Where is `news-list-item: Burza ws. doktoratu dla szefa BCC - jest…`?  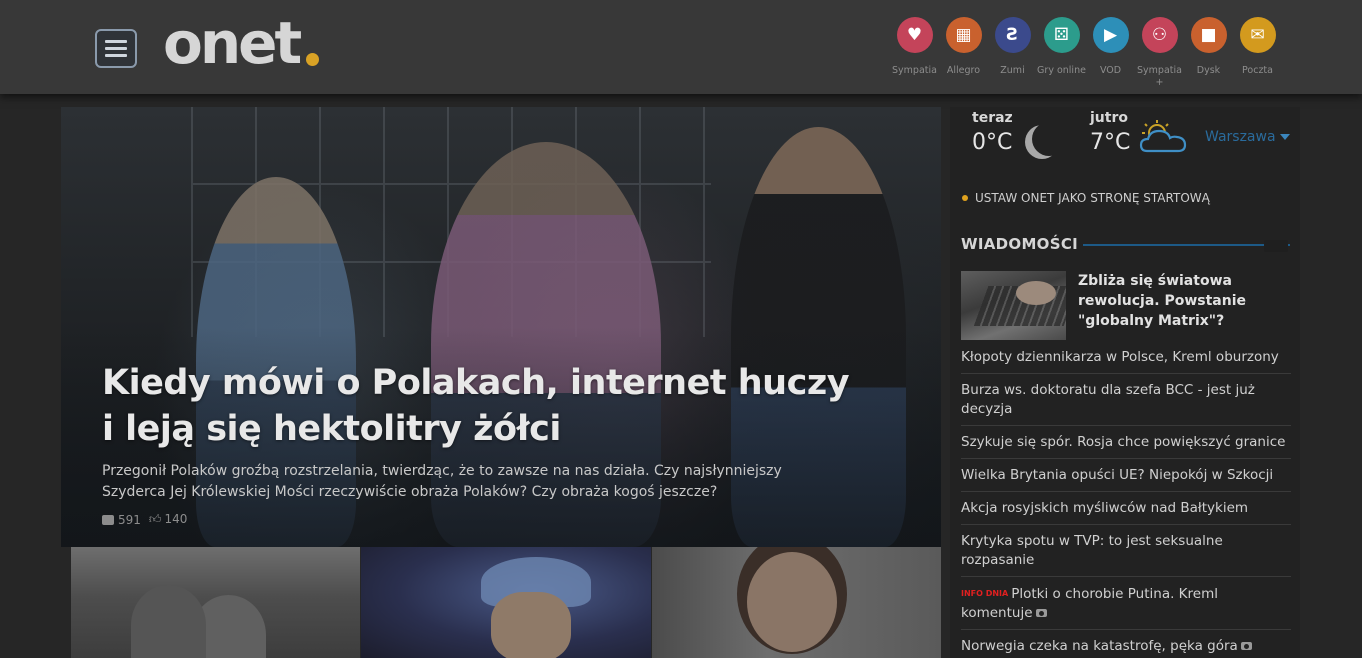 news-list-item: Burza ws. doktoratu dla szefa BCC - jest… is located at coordinates (1126, 399).